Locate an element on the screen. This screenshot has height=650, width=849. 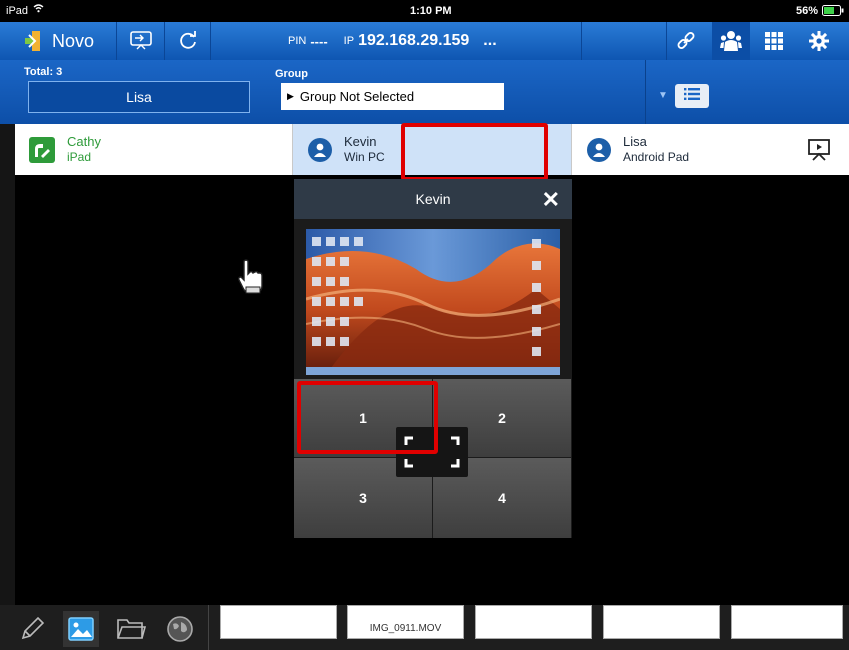
split-label: 2 is located at coordinates (502, 418).